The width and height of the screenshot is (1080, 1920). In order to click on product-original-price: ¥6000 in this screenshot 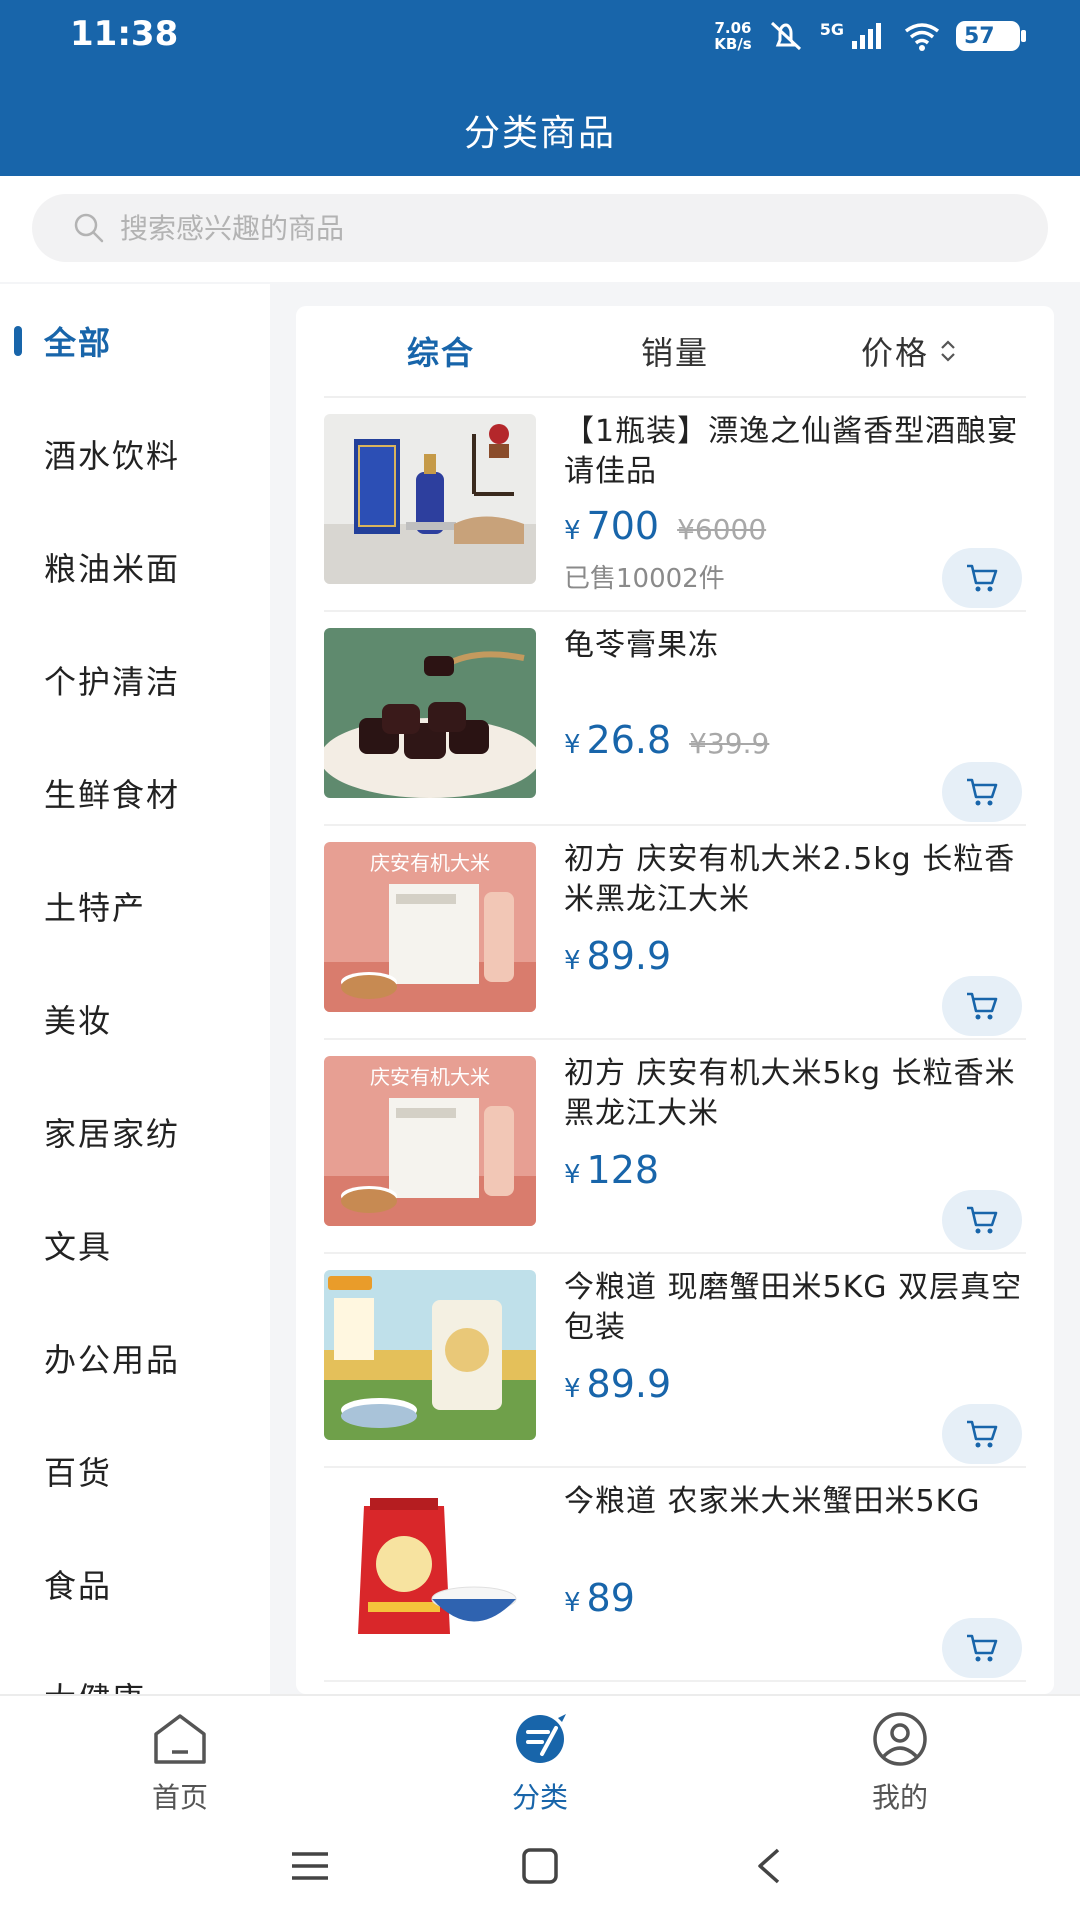, I will do `click(722, 529)`.